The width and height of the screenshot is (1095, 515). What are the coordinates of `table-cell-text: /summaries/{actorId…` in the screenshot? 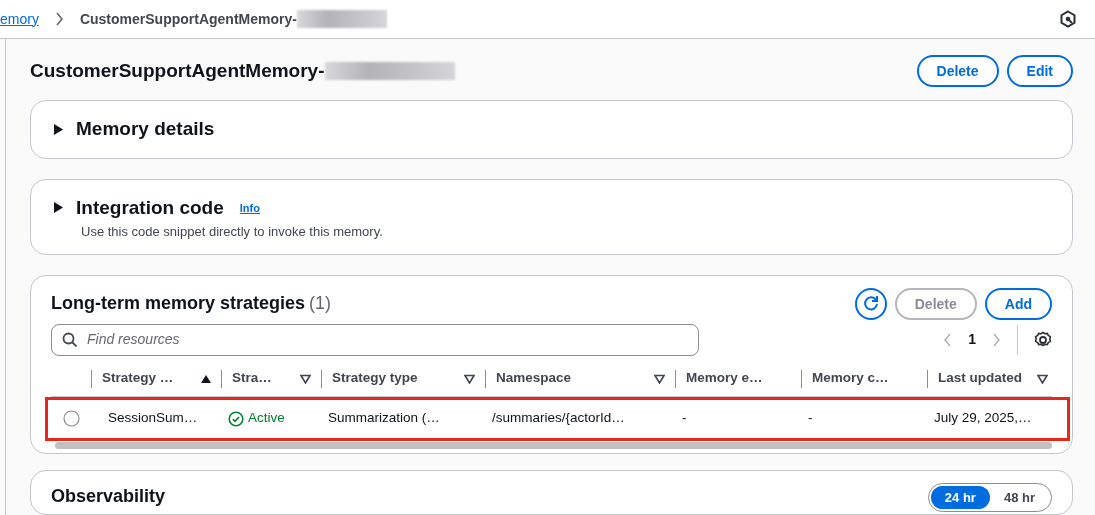 It's located at (558, 418).